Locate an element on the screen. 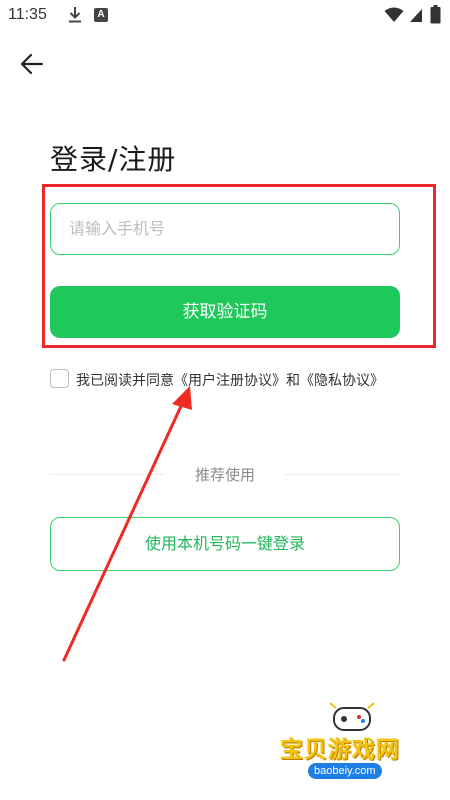  watermark-title: 宝贝游戏网 is located at coordinates (340, 750).